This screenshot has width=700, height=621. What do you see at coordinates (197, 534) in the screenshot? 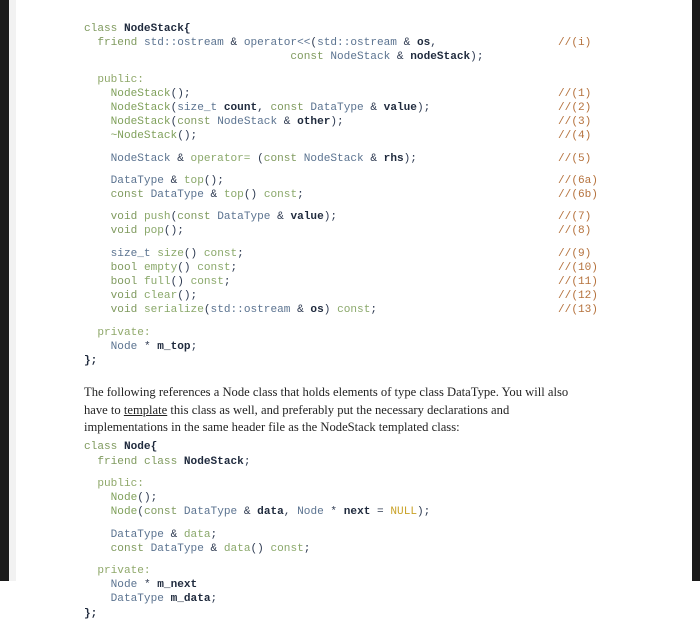
I see `code-token-fn: data` at bounding box center [197, 534].